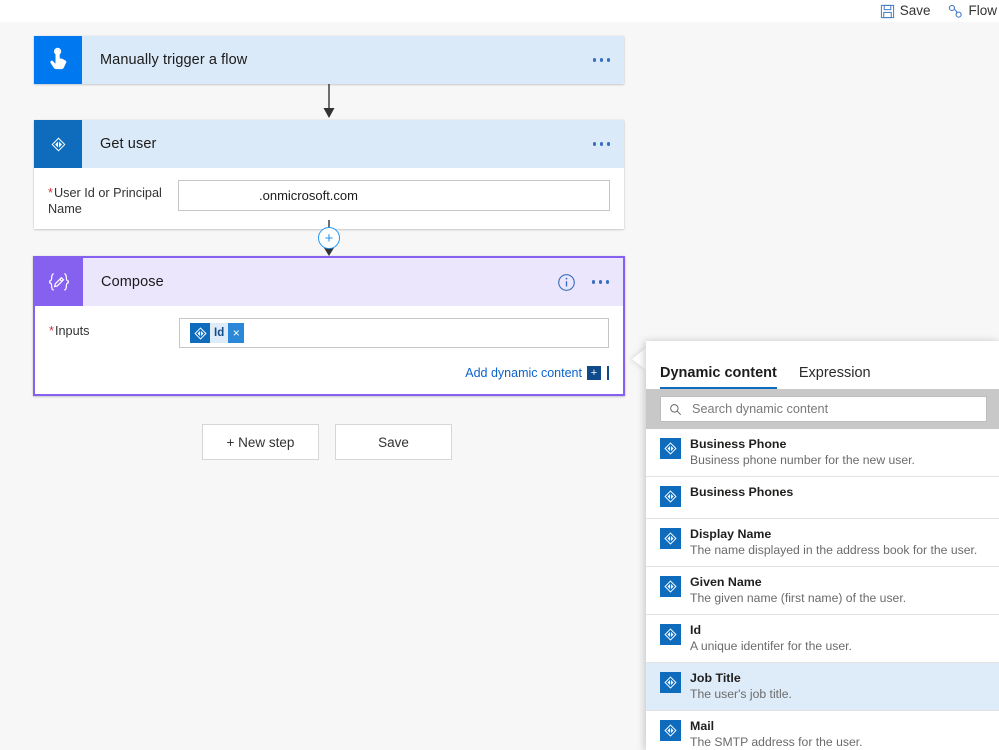  Describe the element at coordinates (72, 331) in the screenshot. I see `param-label-inputs-text: Inputs` at that location.